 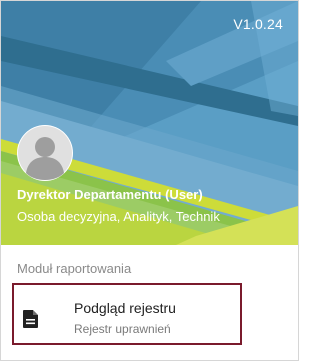 What do you see at coordinates (110, 194) in the screenshot?
I see `user-name: Dyrektor Departamentu (User)` at bounding box center [110, 194].